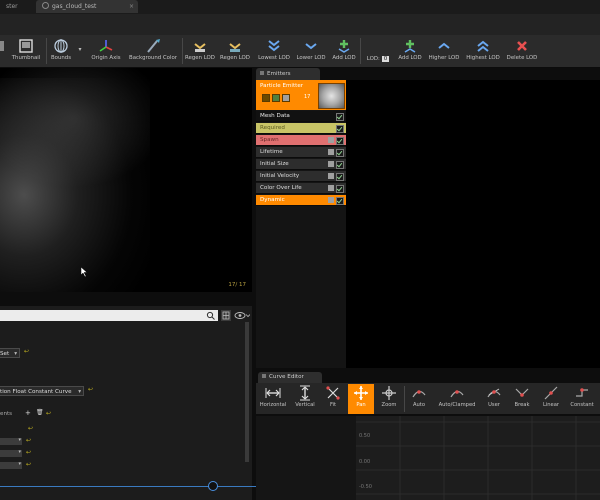 The width and height of the screenshot is (600, 500). Describe the element at coordinates (247, 392) in the screenshot. I see `details-scrollbar` at that location.